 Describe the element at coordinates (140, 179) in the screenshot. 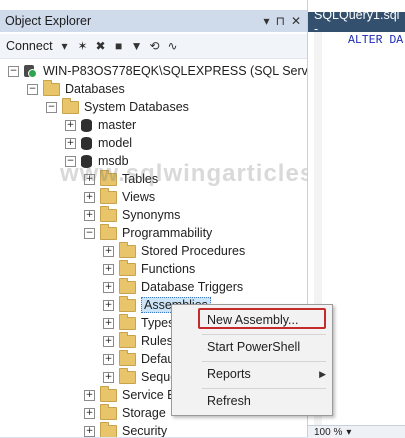

I see `tree-node-label: Tables` at that location.